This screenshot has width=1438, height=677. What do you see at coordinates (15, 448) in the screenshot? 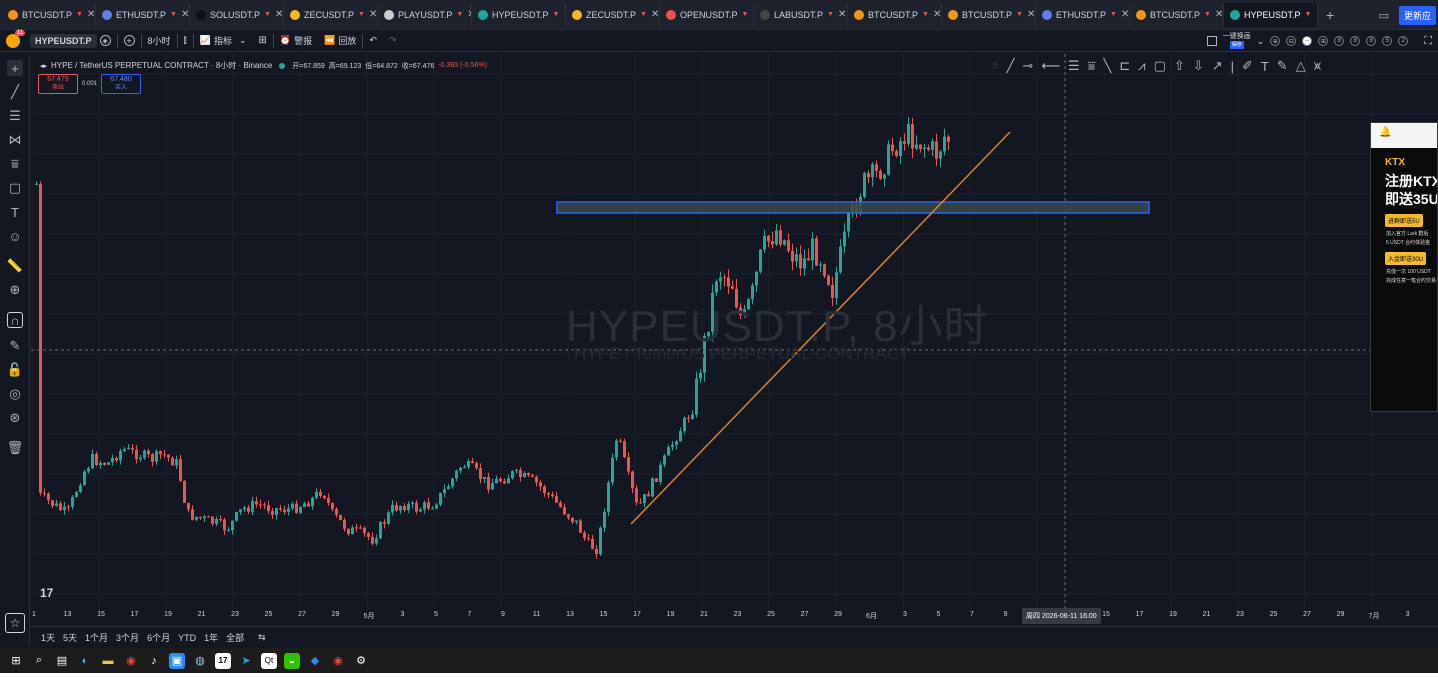
I see `trash-icon: 🗑` at bounding box center [15, 448].